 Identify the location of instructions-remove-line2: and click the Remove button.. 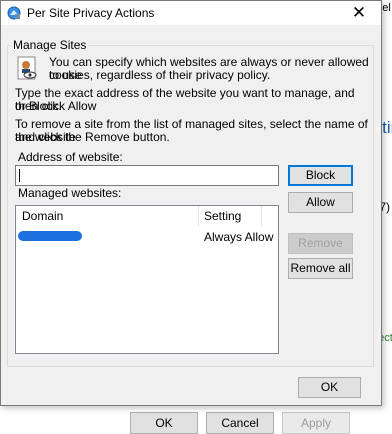
(92, 137).